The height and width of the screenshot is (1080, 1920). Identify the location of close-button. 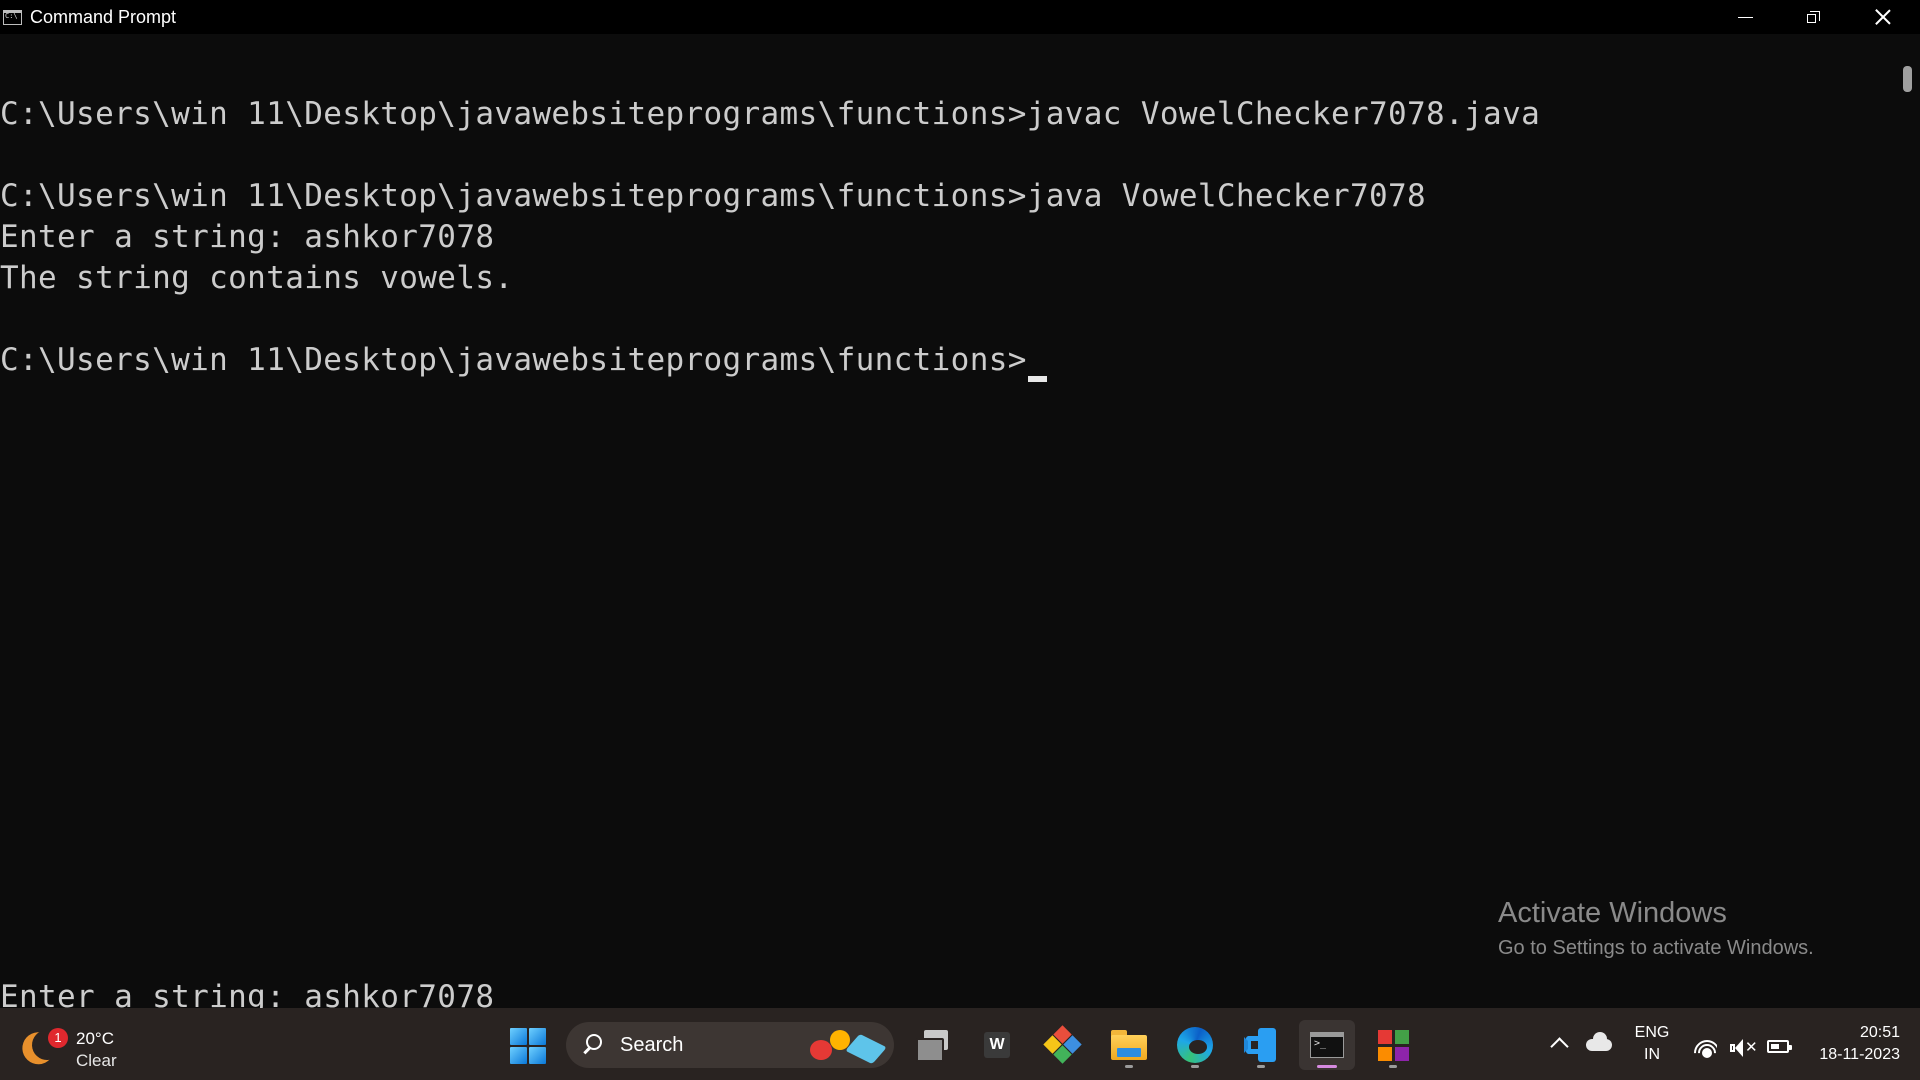
(1883, 17).